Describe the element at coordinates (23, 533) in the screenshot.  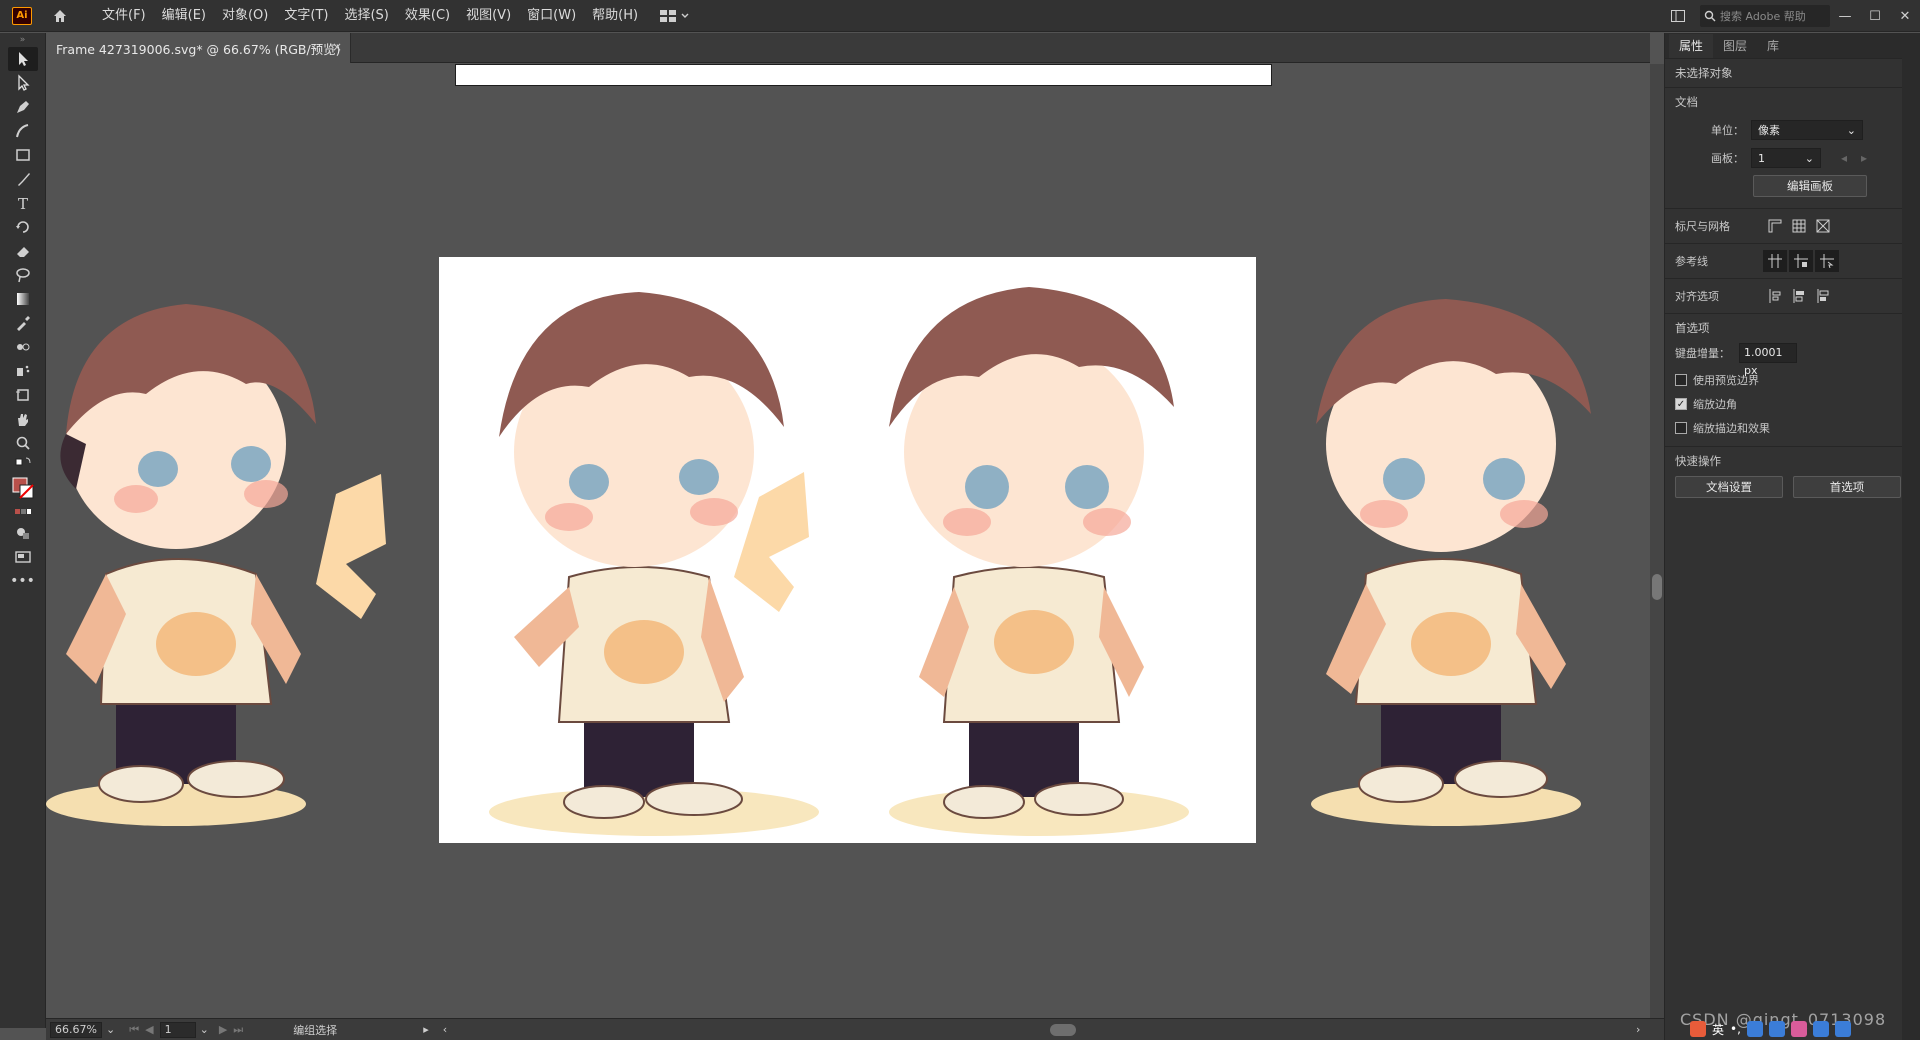
I see `draw-mode-icon` at that location.